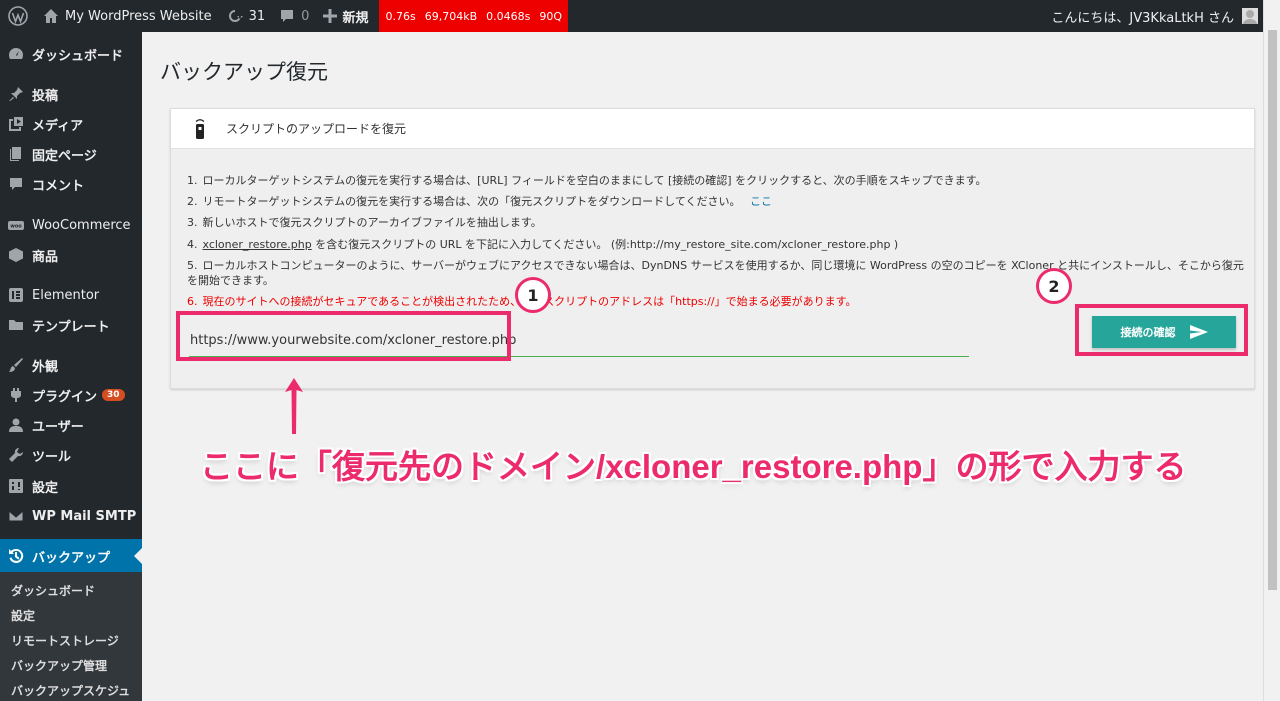 The width and height of the screenshot is (1280, 701). What do you see at coordinates (18, 16) in the screenshot?
I see `wordpress-logo-icon` at bounding box center [18, 16].